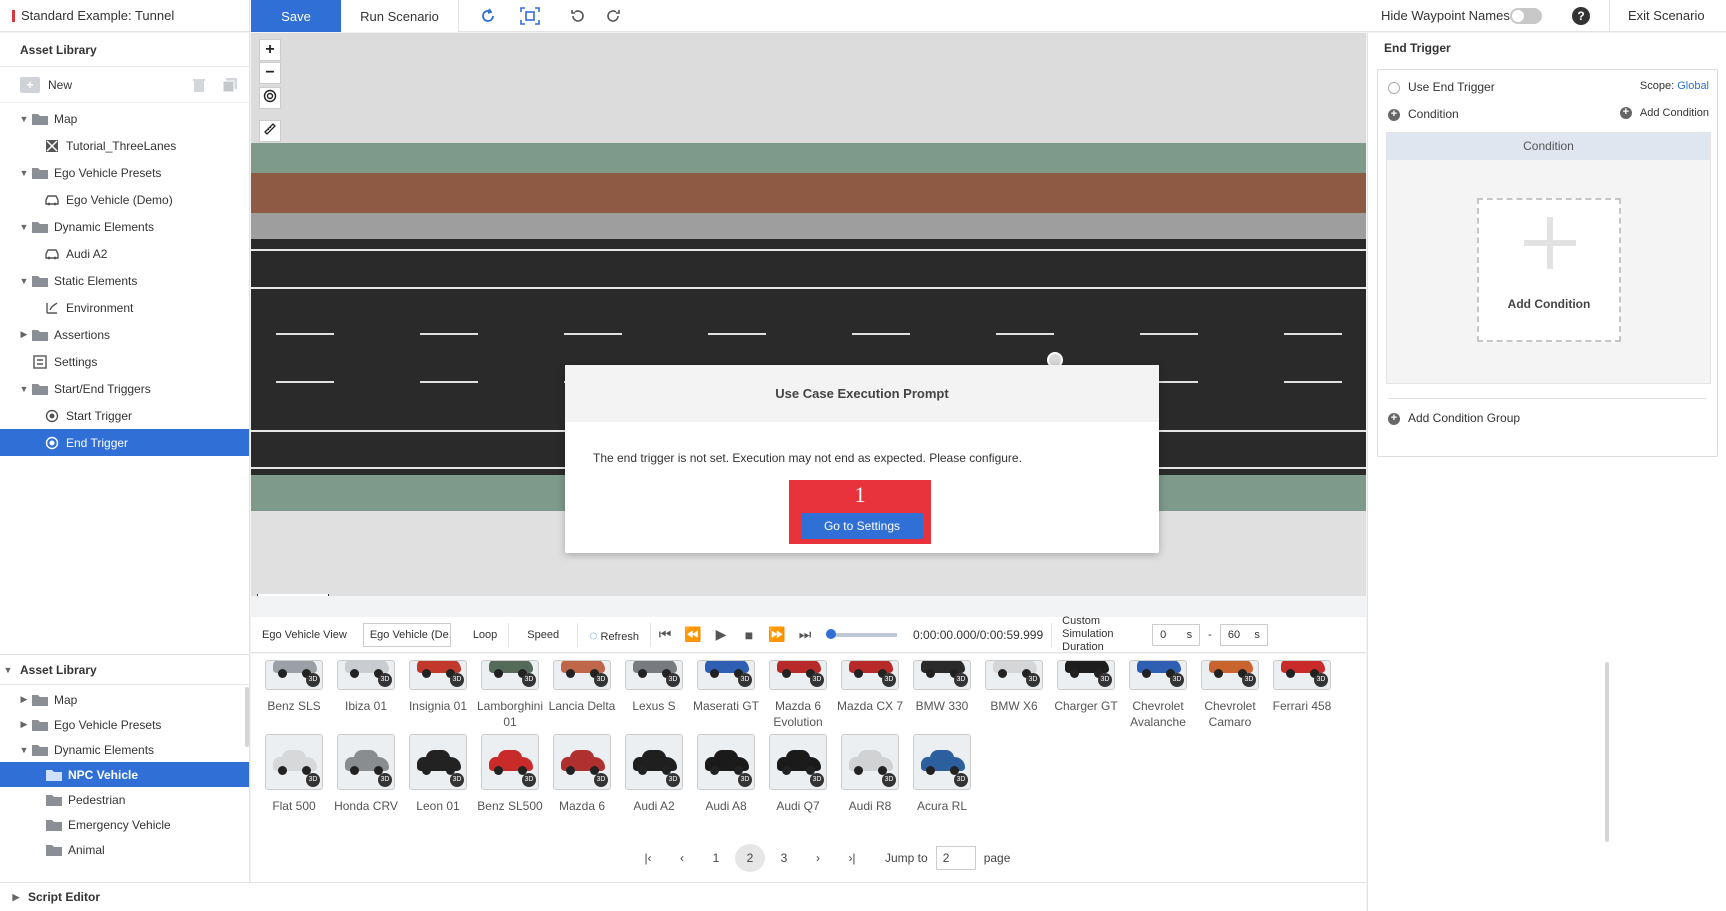 Image resolution: width=1726 pixels, height=911 pixels. What do you see at coordinates (716, 858) in the screenshot?
I see `page-1: 1` at bounding box center [716, 858].